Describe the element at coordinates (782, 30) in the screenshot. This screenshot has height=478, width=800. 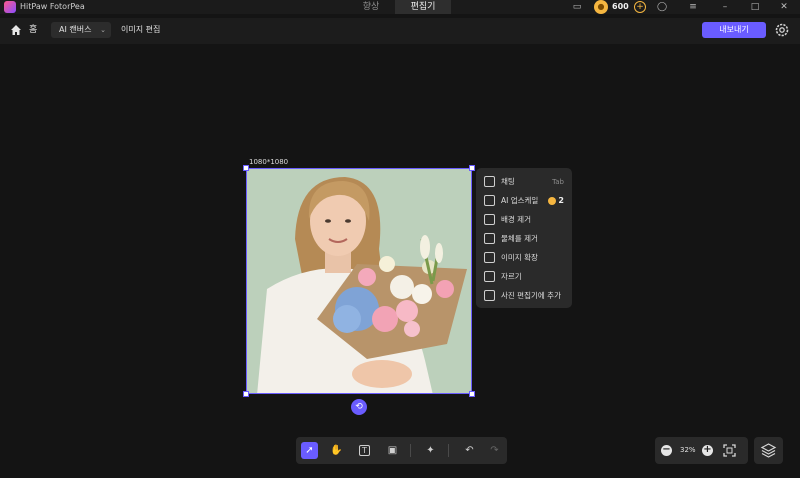
I see `gear-icon` at that location.